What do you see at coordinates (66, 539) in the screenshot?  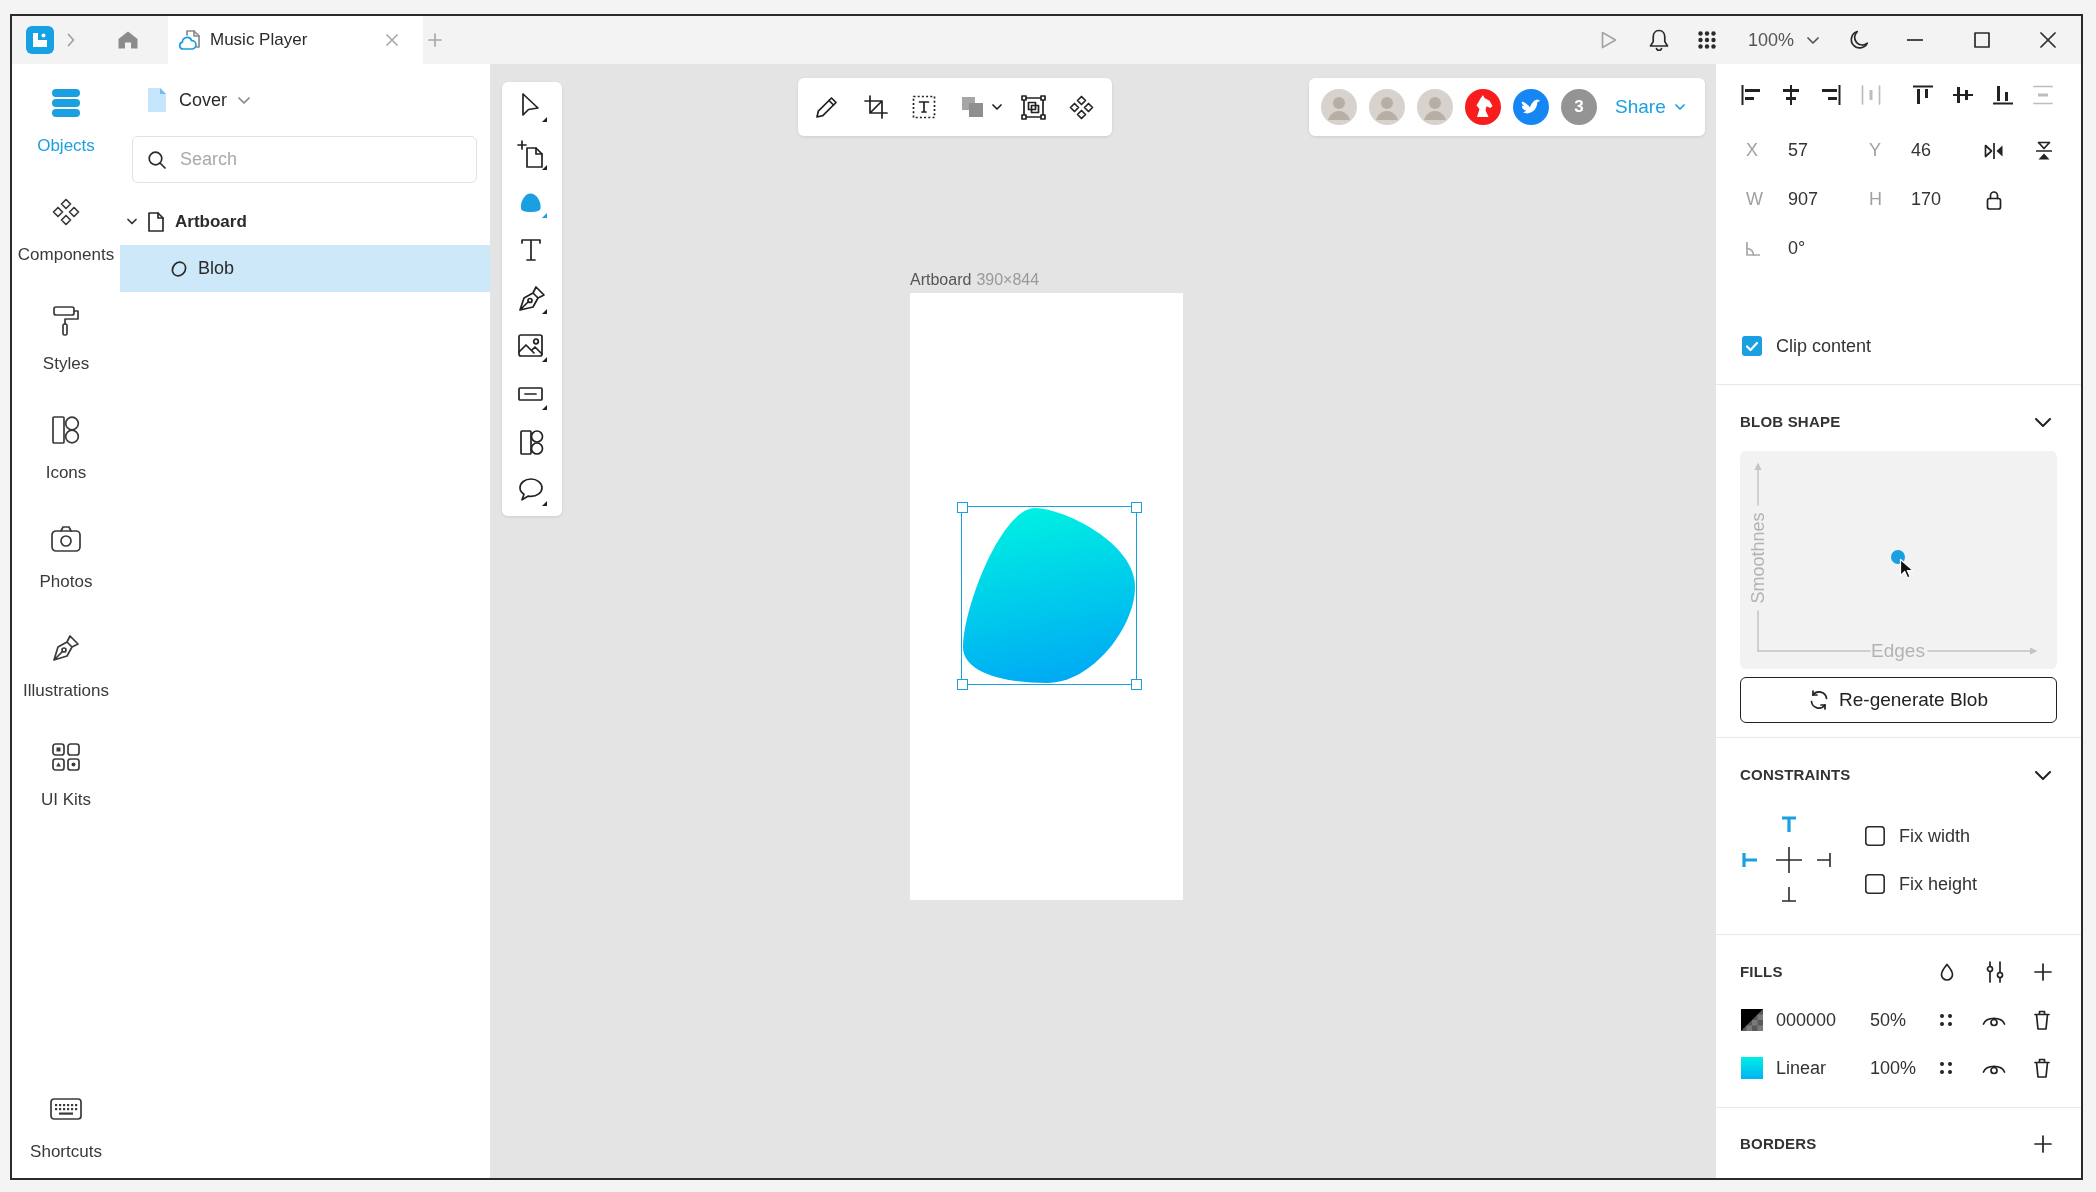 I see `camera-icon` at bounding box center [66, 539].